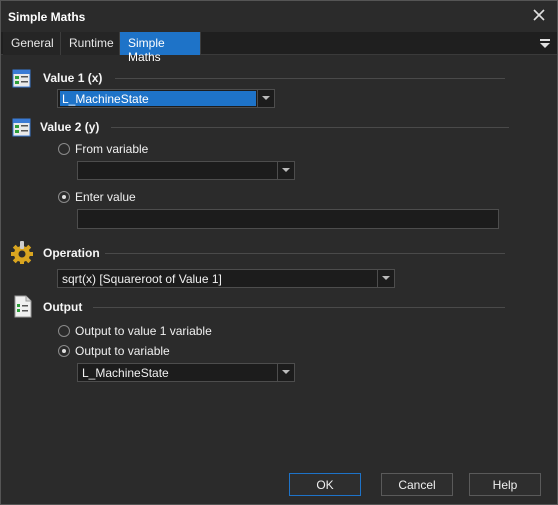 This screenshot has width=558, height=505. I want to click on value1-variable-select: L_MachineState, so click(166, 98).